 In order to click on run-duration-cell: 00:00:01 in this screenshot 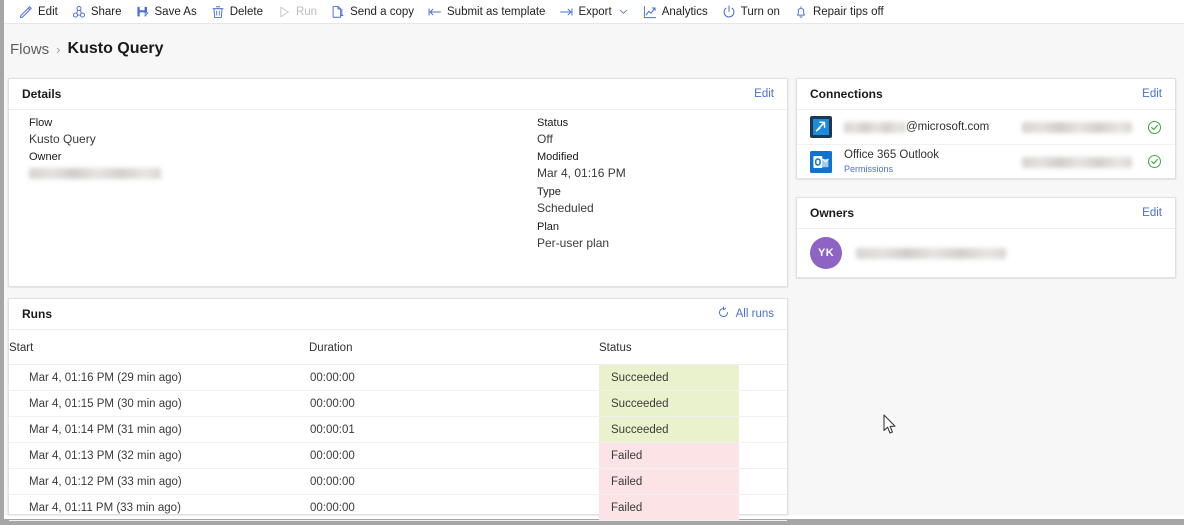, I will do `click(454, 429)`.